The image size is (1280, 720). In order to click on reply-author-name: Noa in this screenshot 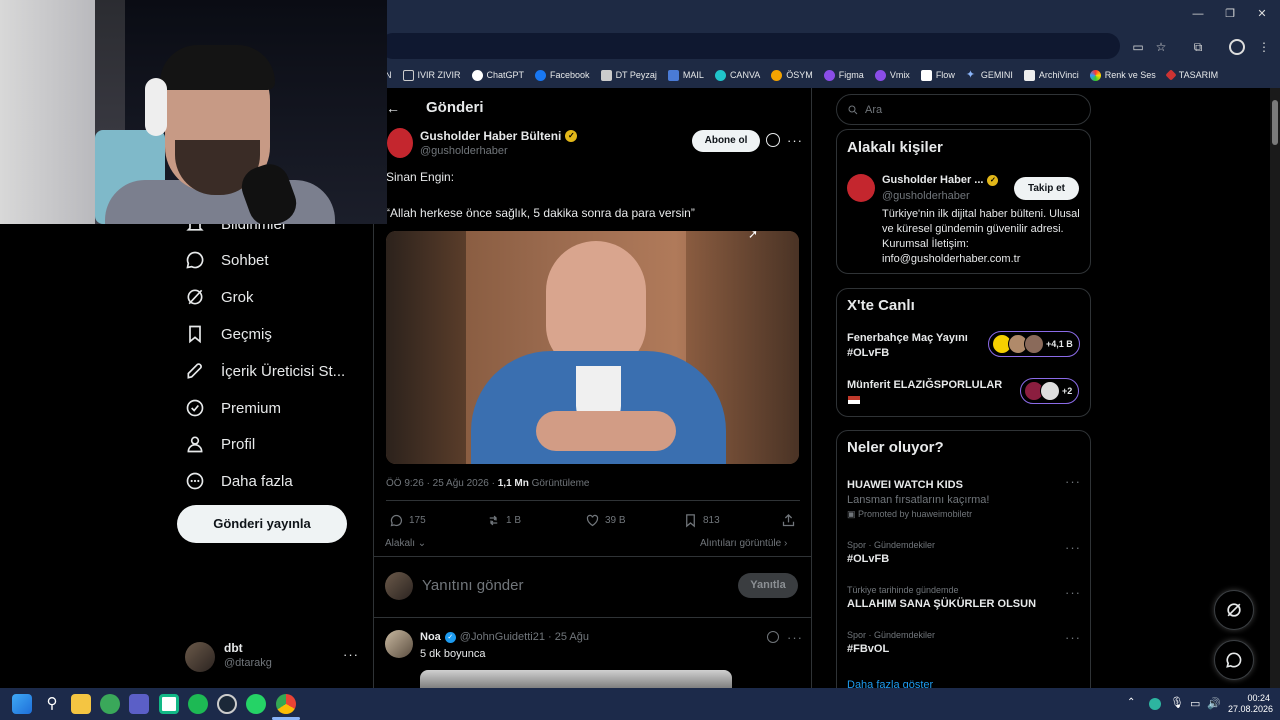, I will do `click(430, 637)`.